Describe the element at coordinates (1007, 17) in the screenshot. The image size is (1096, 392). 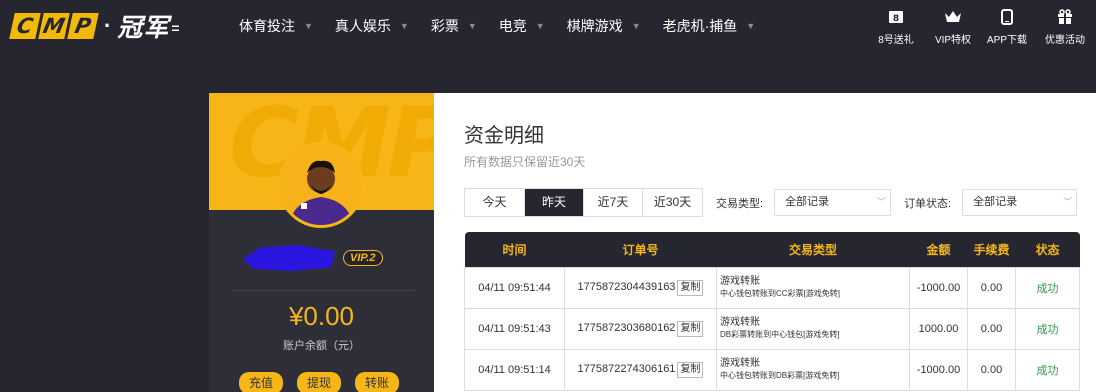
I see `phone-icon` at that location.